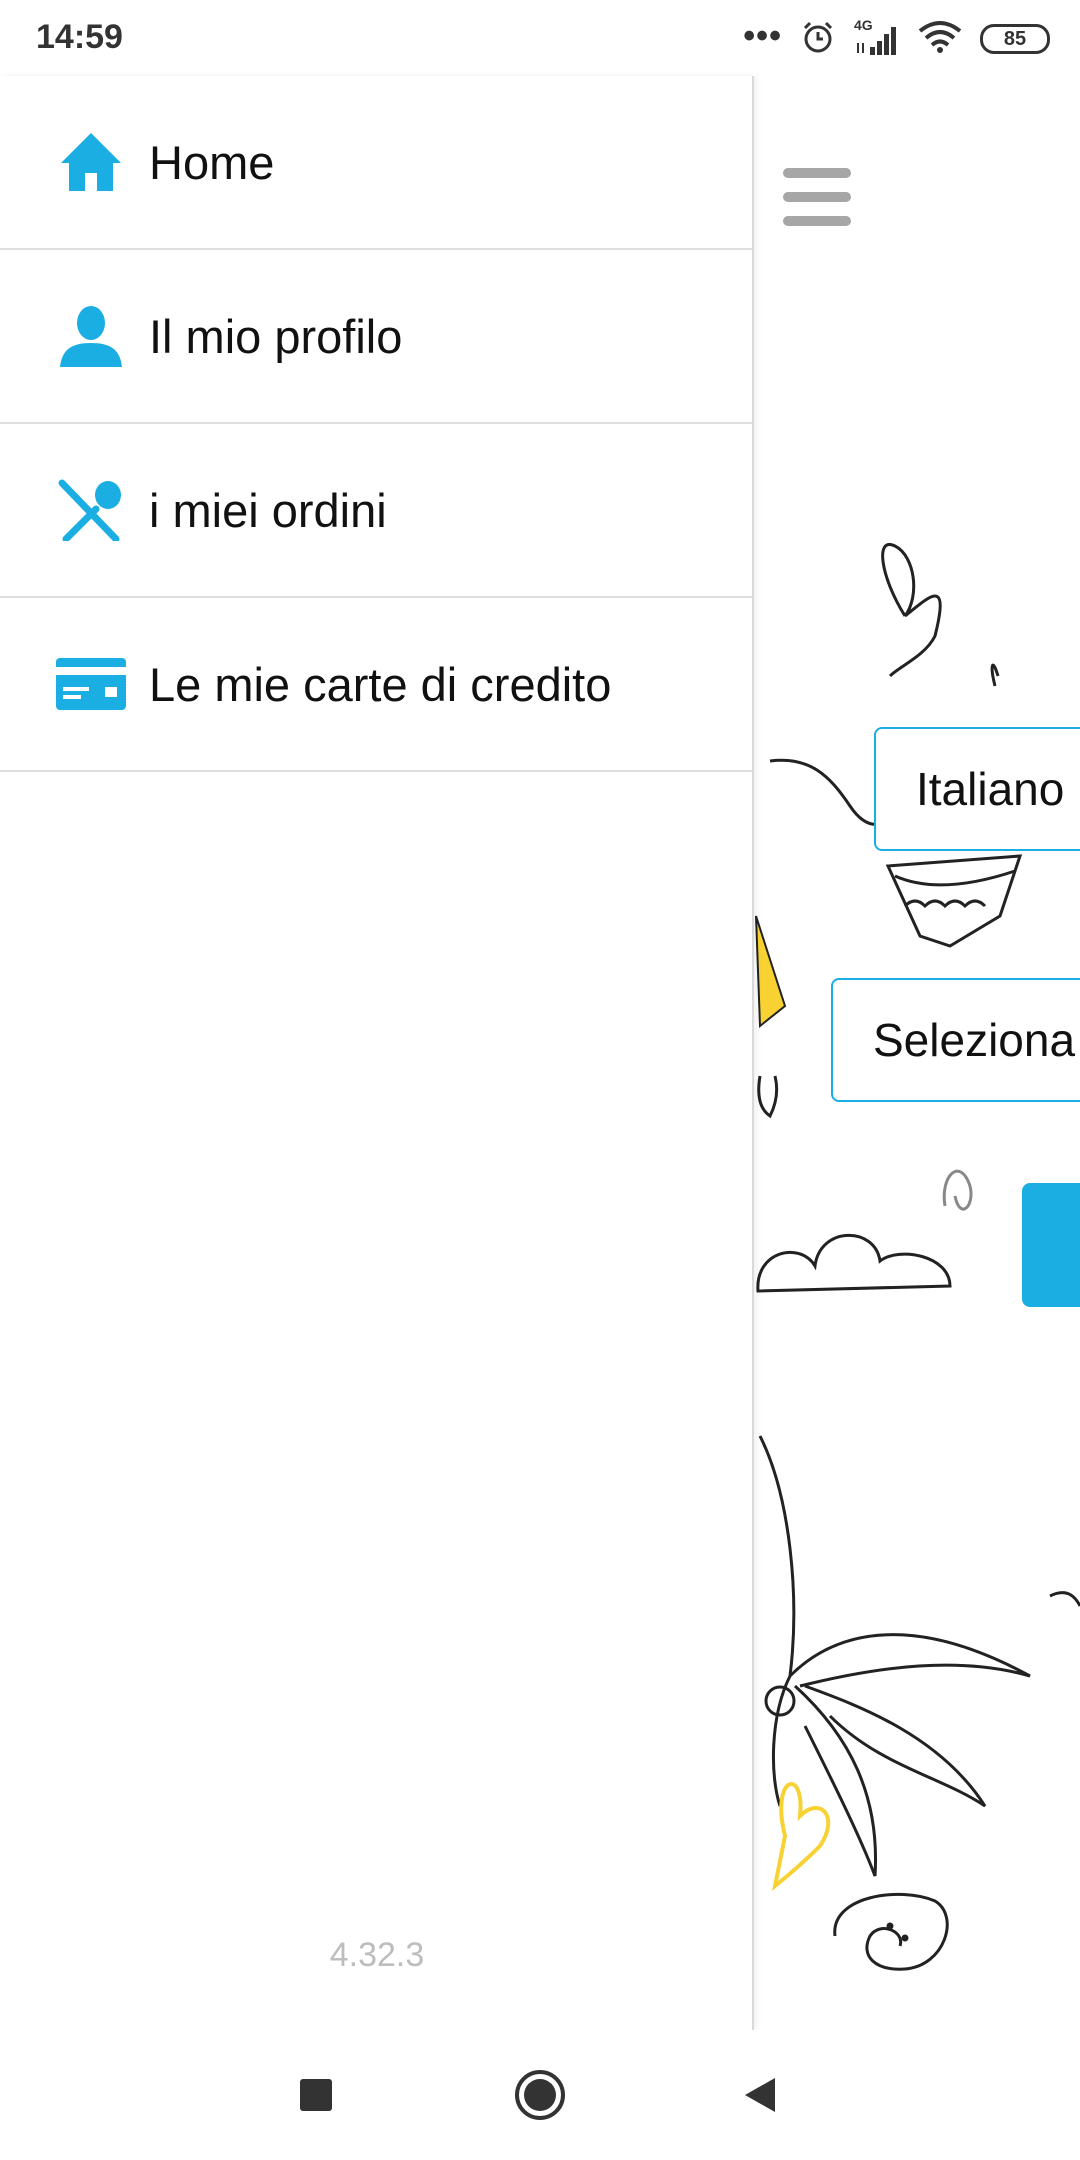 This screenshot has height=2160, width=1080. Describe the element at coordinates (316, 2095) in the screenshot. I see `recent-apps-icon` at that location.